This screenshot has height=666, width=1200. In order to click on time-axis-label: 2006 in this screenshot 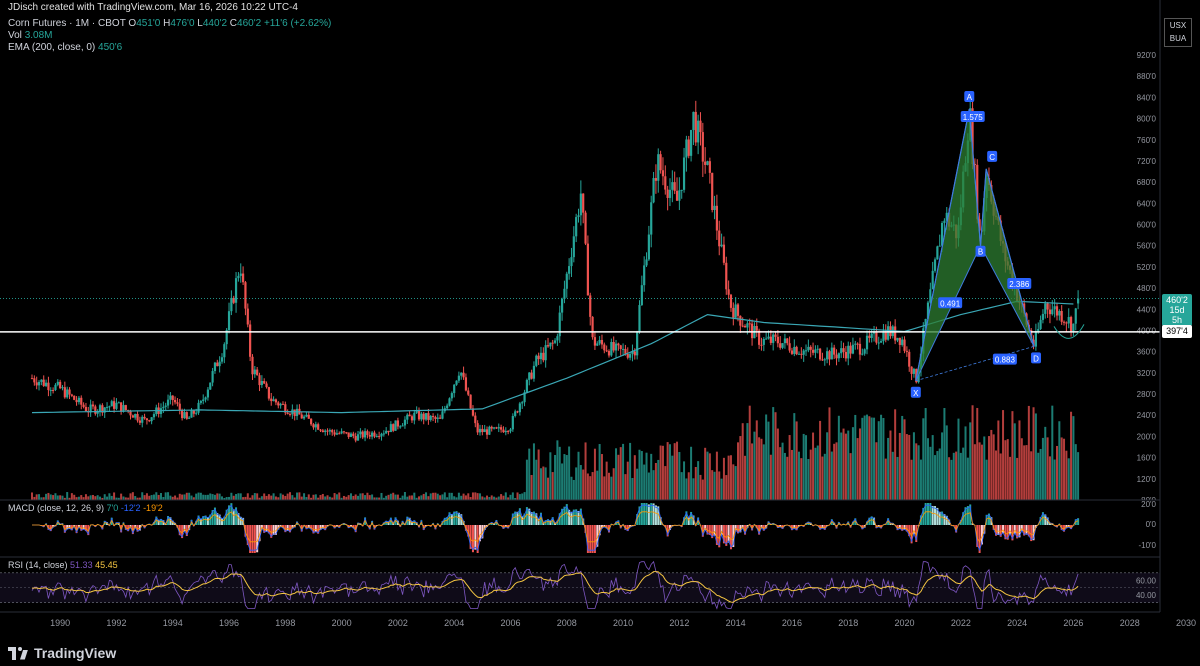, I will do `click(510, 623)`.